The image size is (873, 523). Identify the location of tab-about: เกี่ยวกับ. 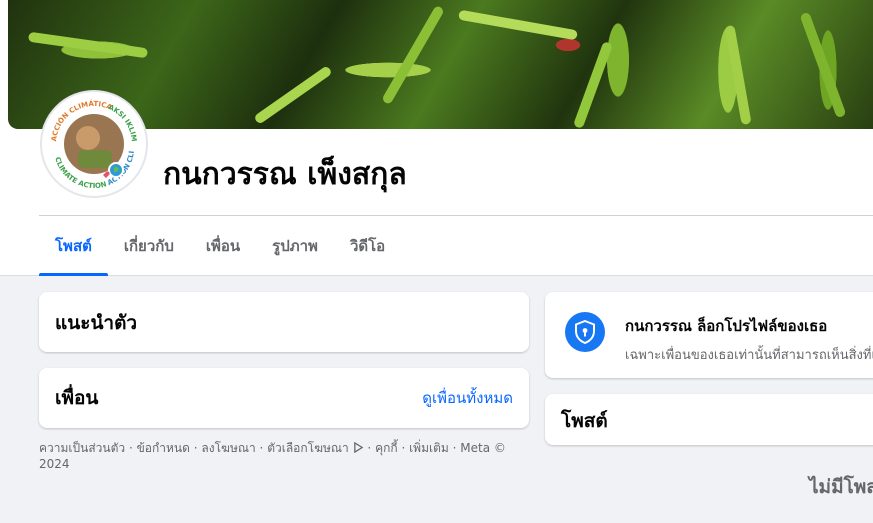
(149, 246).